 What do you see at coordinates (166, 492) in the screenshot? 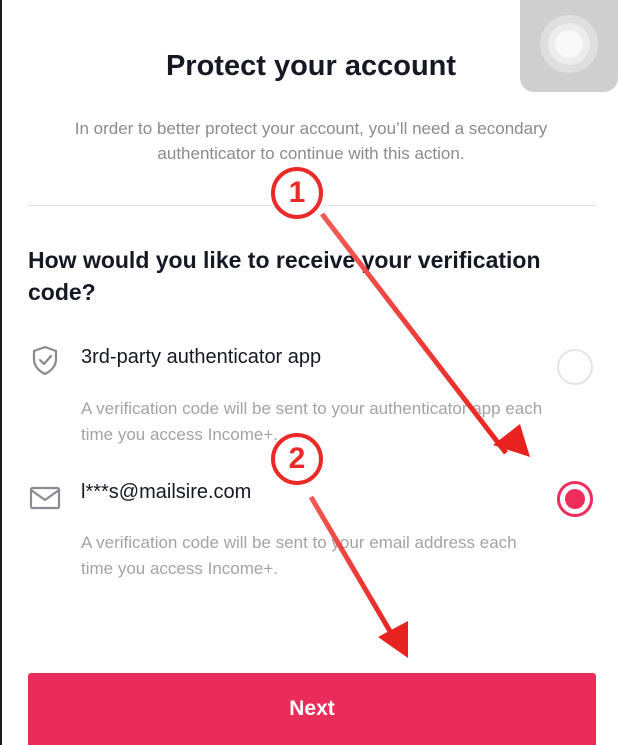
I see `option-title: l***s@mailsire.com` at bounding box center [166, 492].